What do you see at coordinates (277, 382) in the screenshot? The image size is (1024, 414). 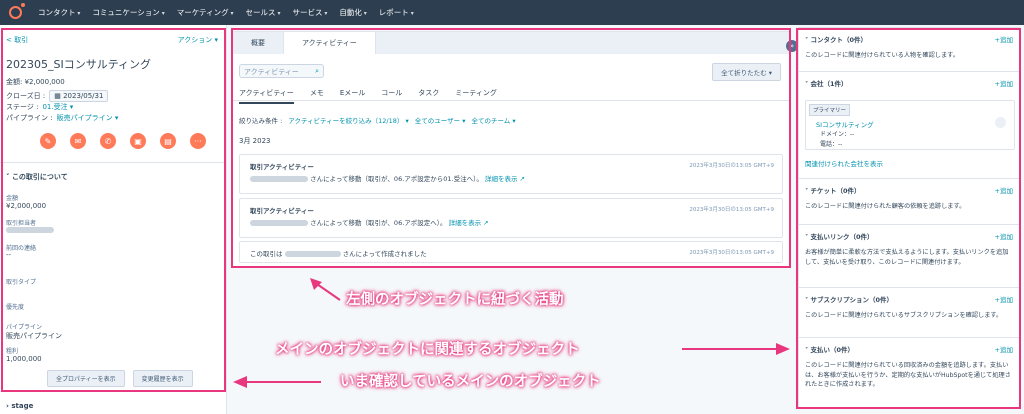 I see `main-arrow-icon` at bounding box center [277, 382].